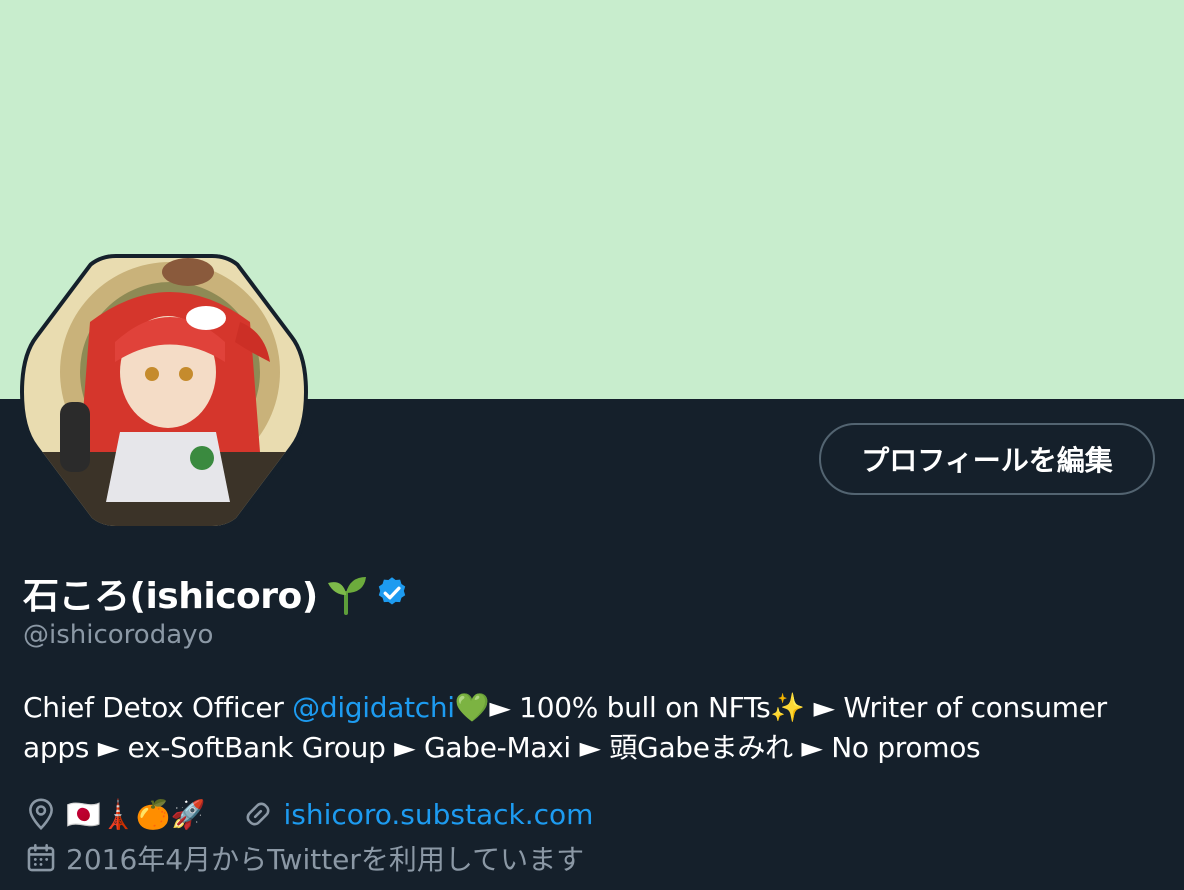 This screenshot has height=890, width=1184. Describe the element at coordinates (41, 858) in the screenshot. I see `calendar-icon` at that location.